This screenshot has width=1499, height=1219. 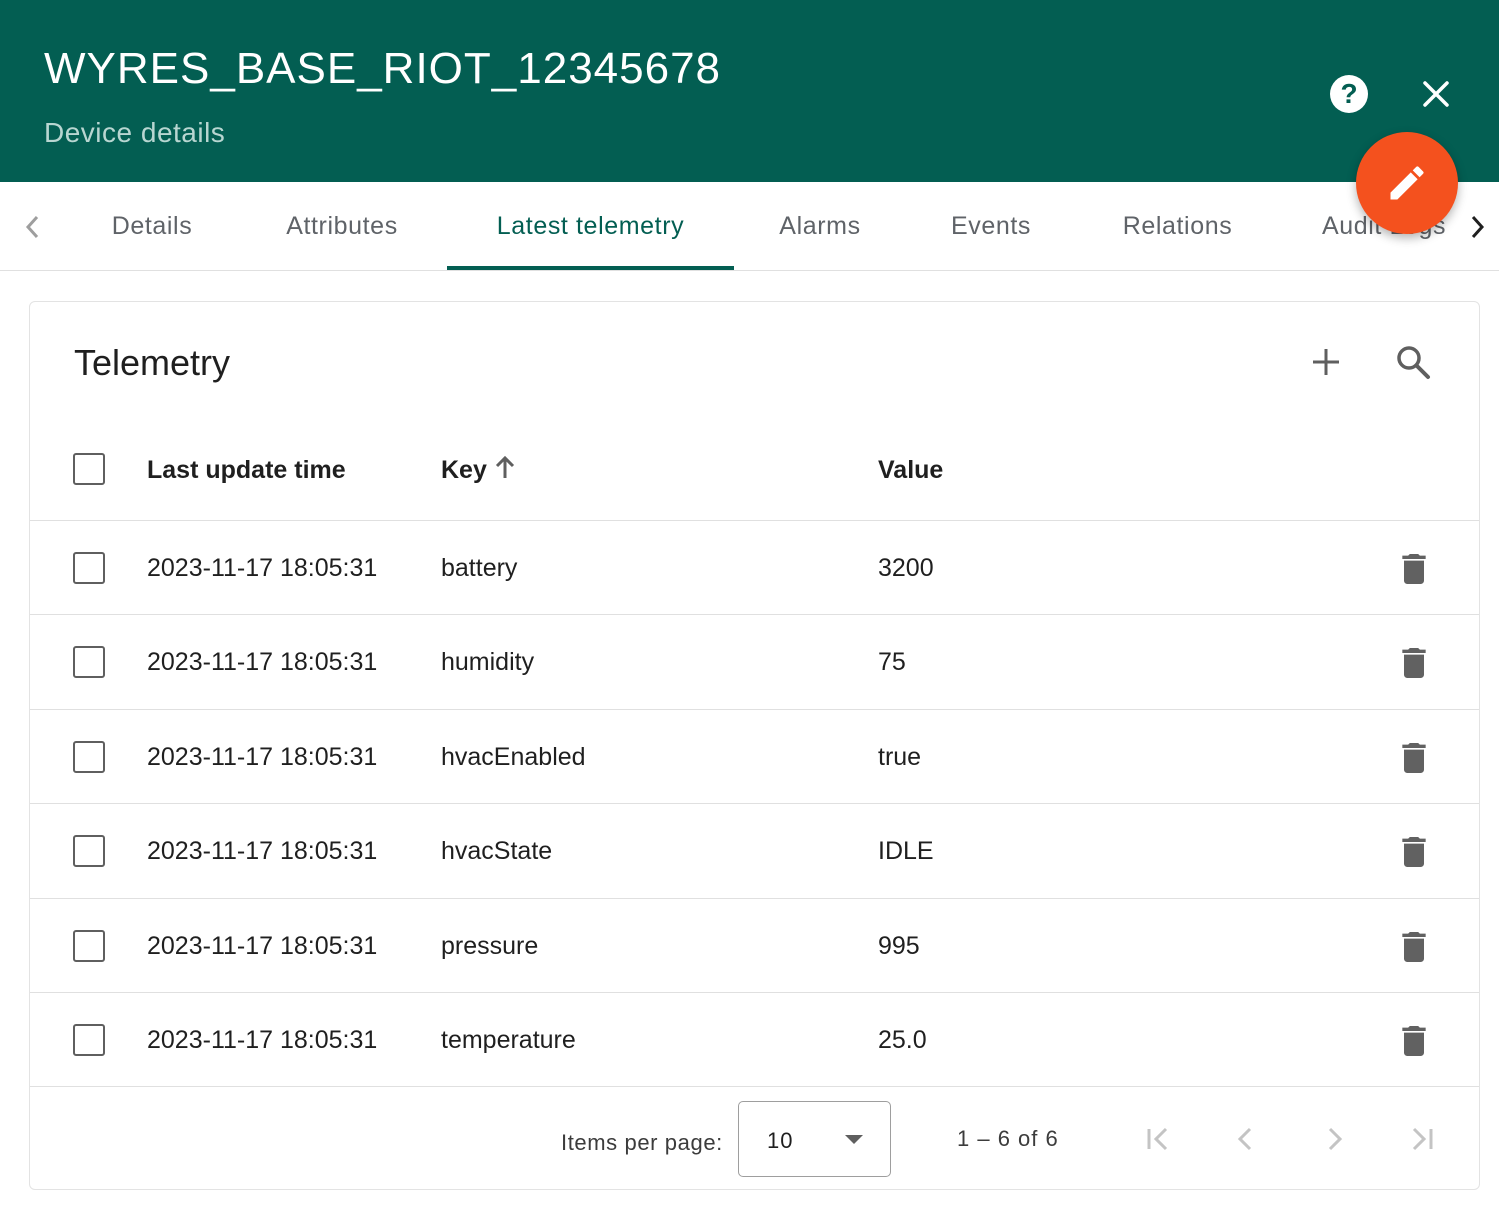 What do you see at coordinates (900, 757) in the screenshot?
I see `cell-value: true` at bounding box center [900, 757].